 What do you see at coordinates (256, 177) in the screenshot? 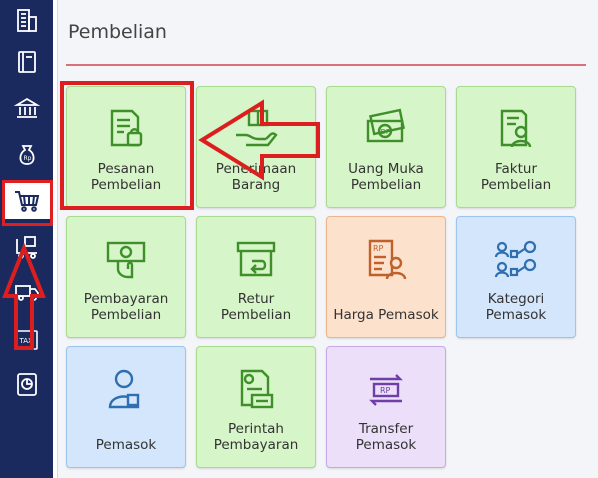
I see `tile-label: Penerimaan Barang` at bounding box center [256, 177].